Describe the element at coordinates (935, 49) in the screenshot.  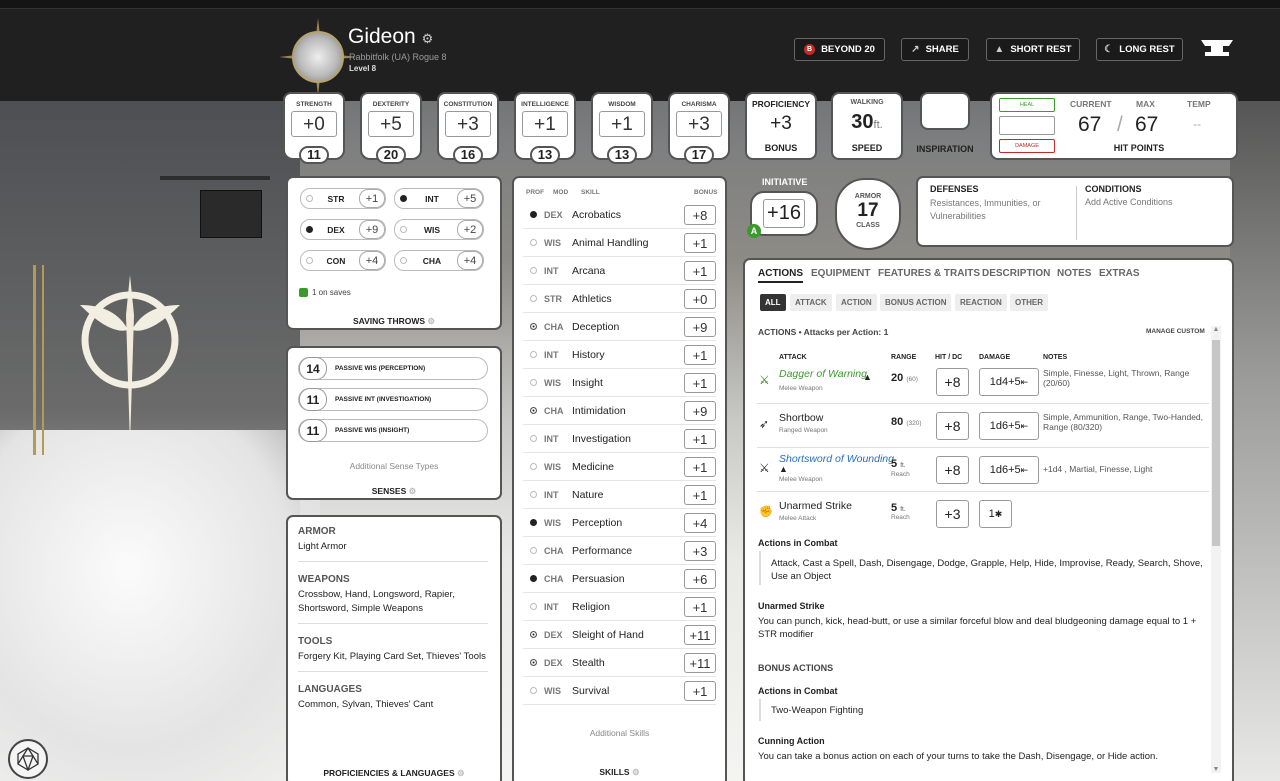
I see `share-button: ↗ SHARE` at that location.